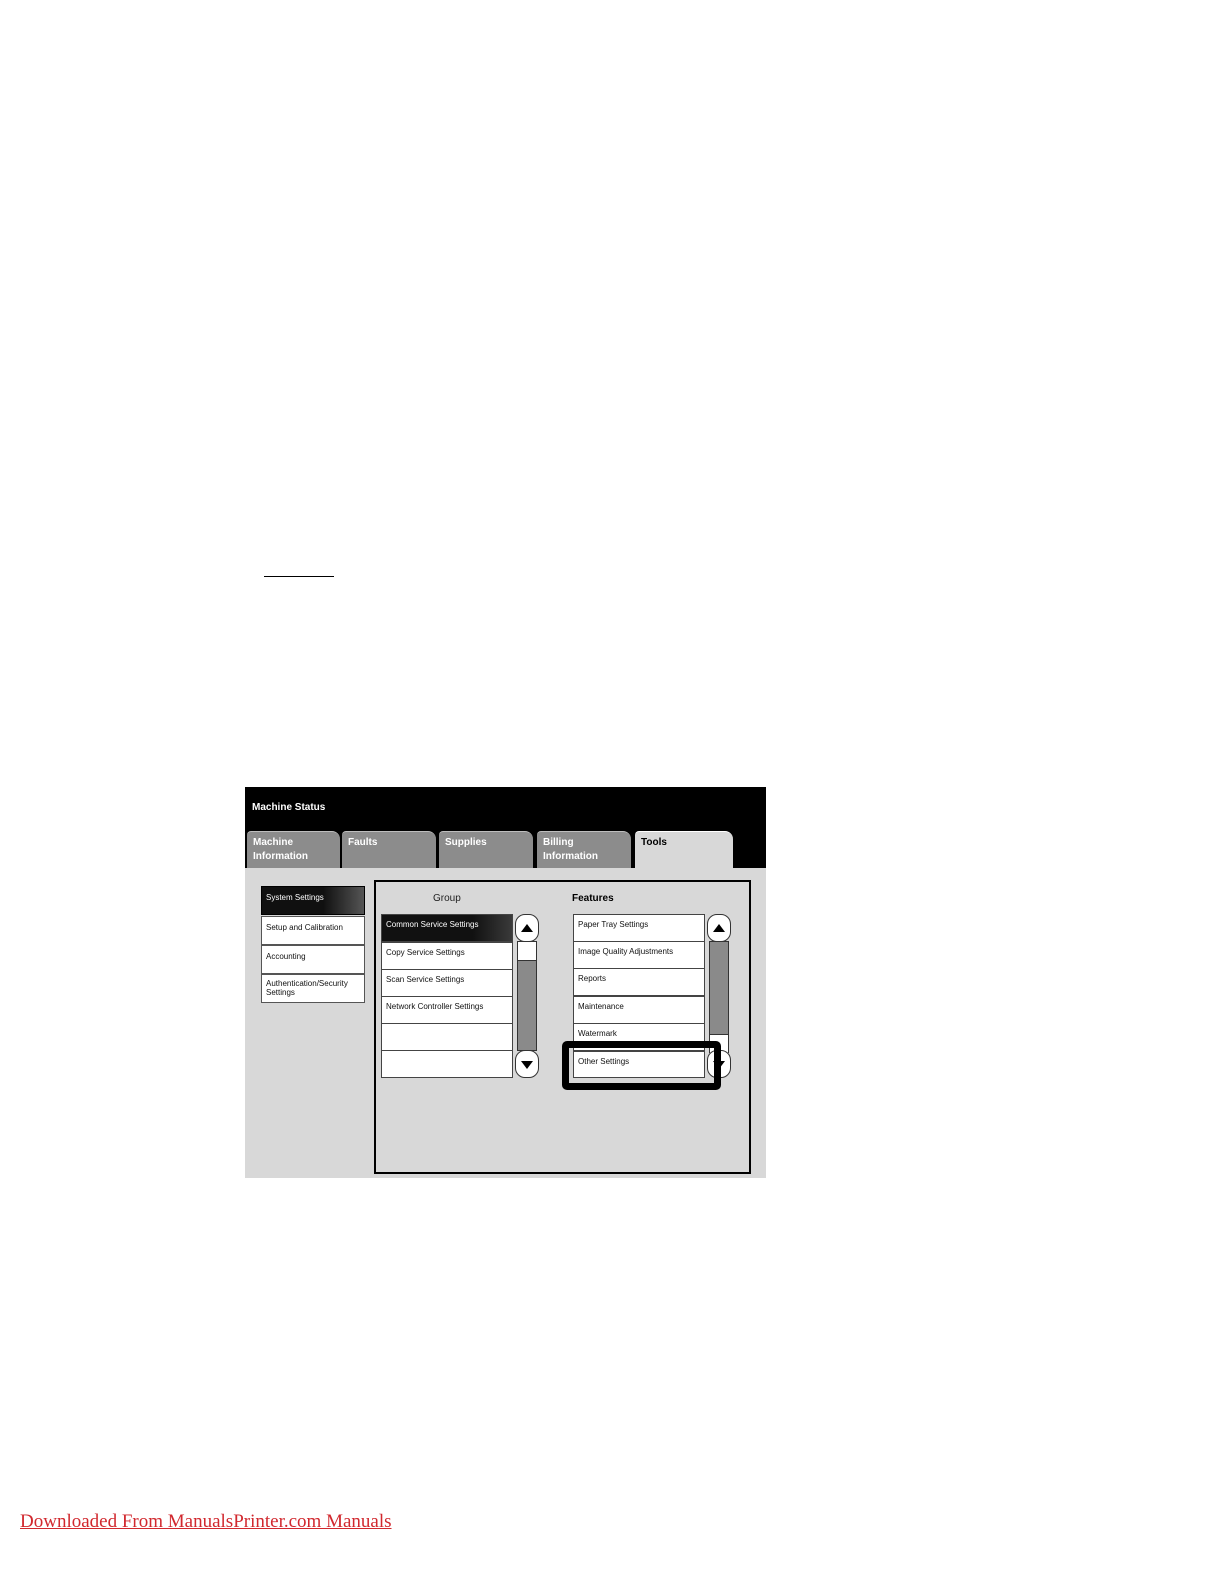 The image size is (1224, 1584). I want to click on feature-item-paper-tray-settings: Paper Tray Settings, so click(639, 928).